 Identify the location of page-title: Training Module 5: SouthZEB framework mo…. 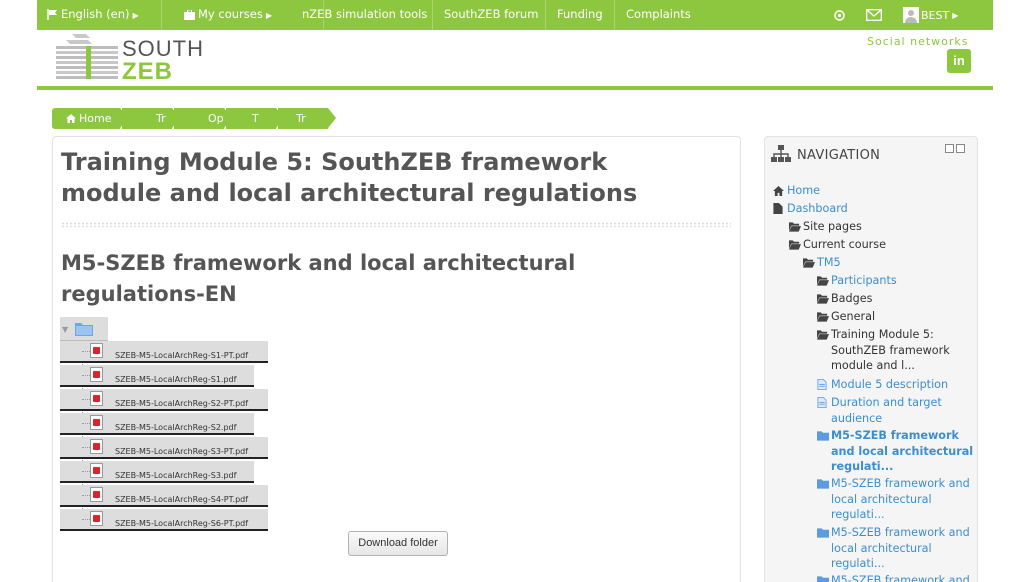
(349, 177).